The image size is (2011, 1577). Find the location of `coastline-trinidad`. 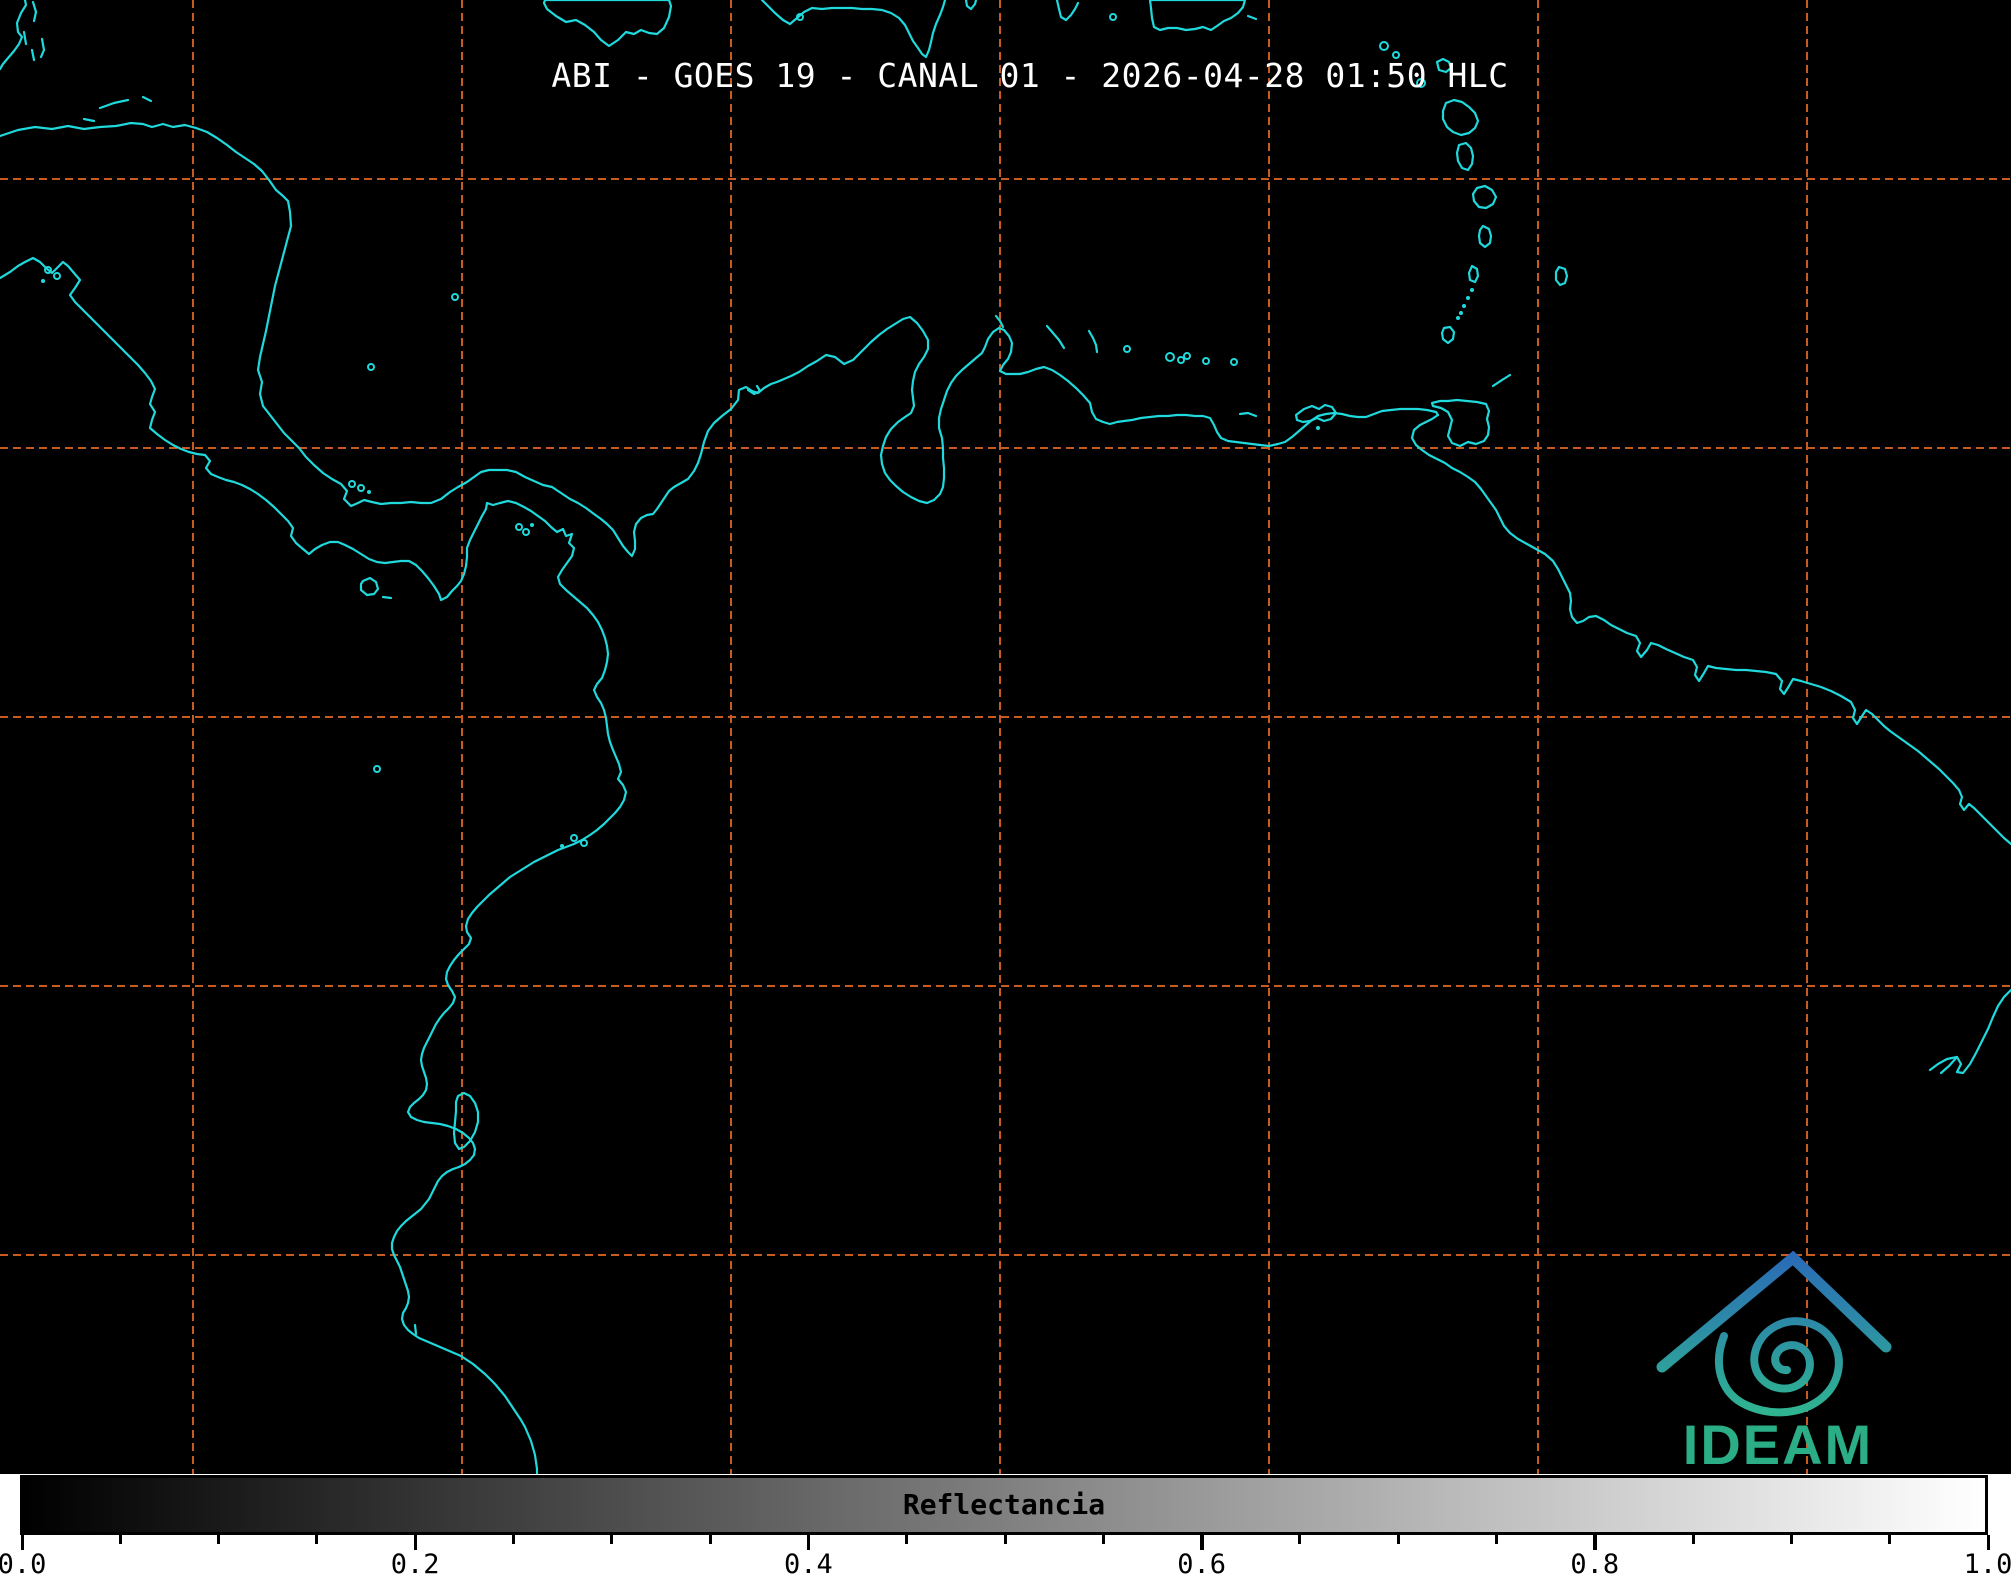

coastline-trinidad is located at coordinates (1460, 423).